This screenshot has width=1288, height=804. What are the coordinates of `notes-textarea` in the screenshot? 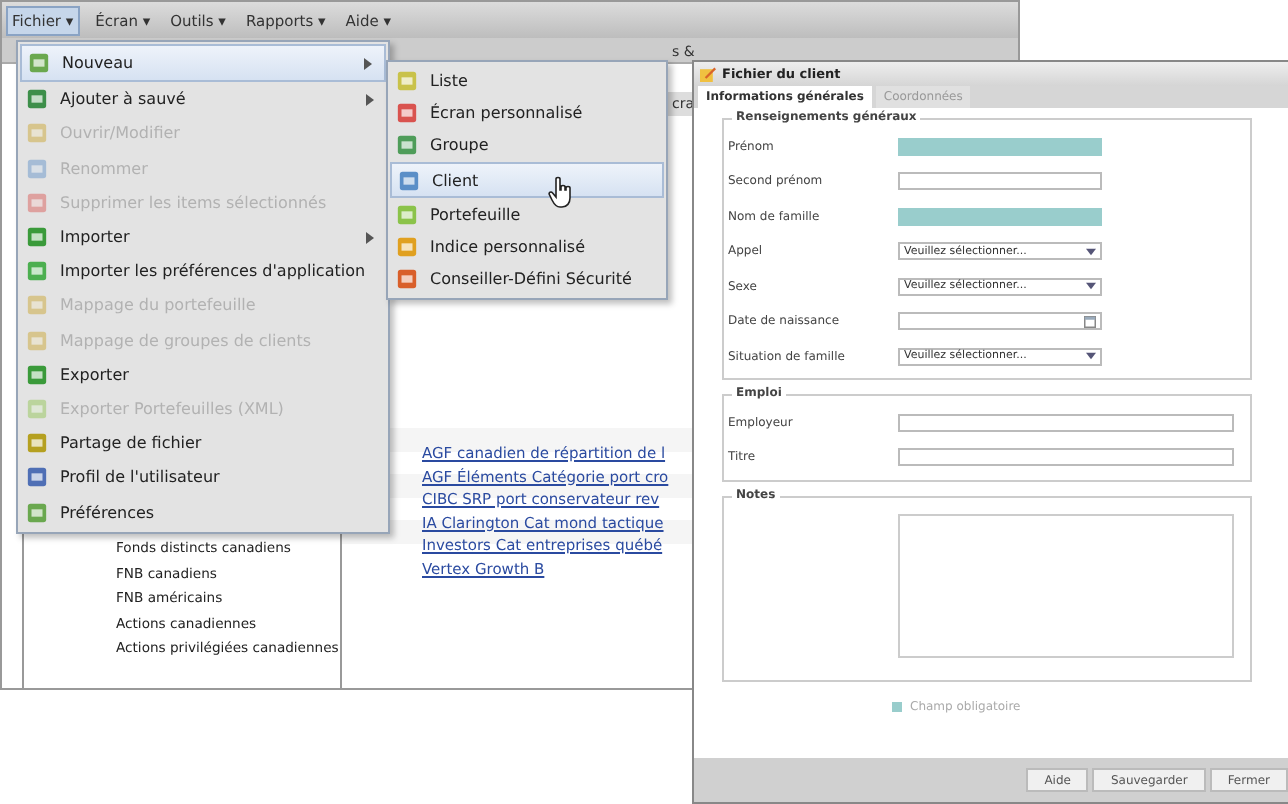 It's located at (1066, 585).